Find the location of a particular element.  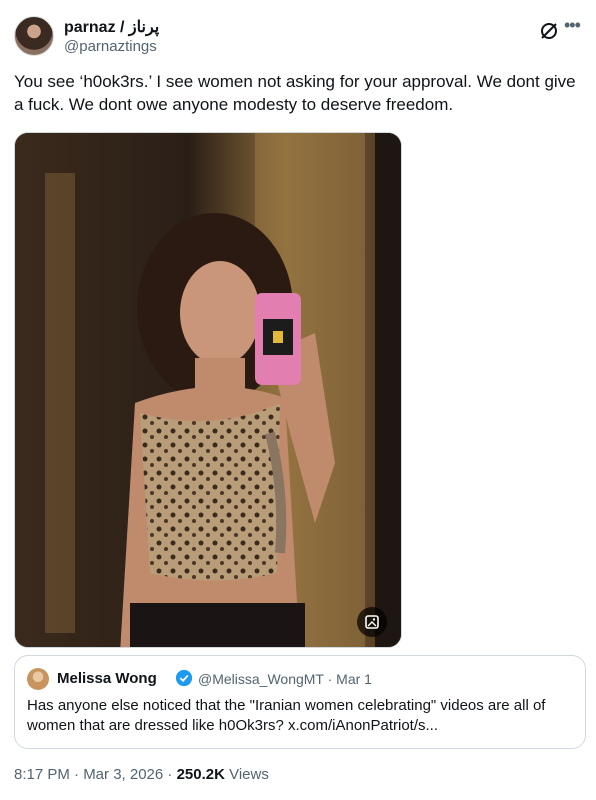

verified-badge-icon is located at coordinates (184, 678).